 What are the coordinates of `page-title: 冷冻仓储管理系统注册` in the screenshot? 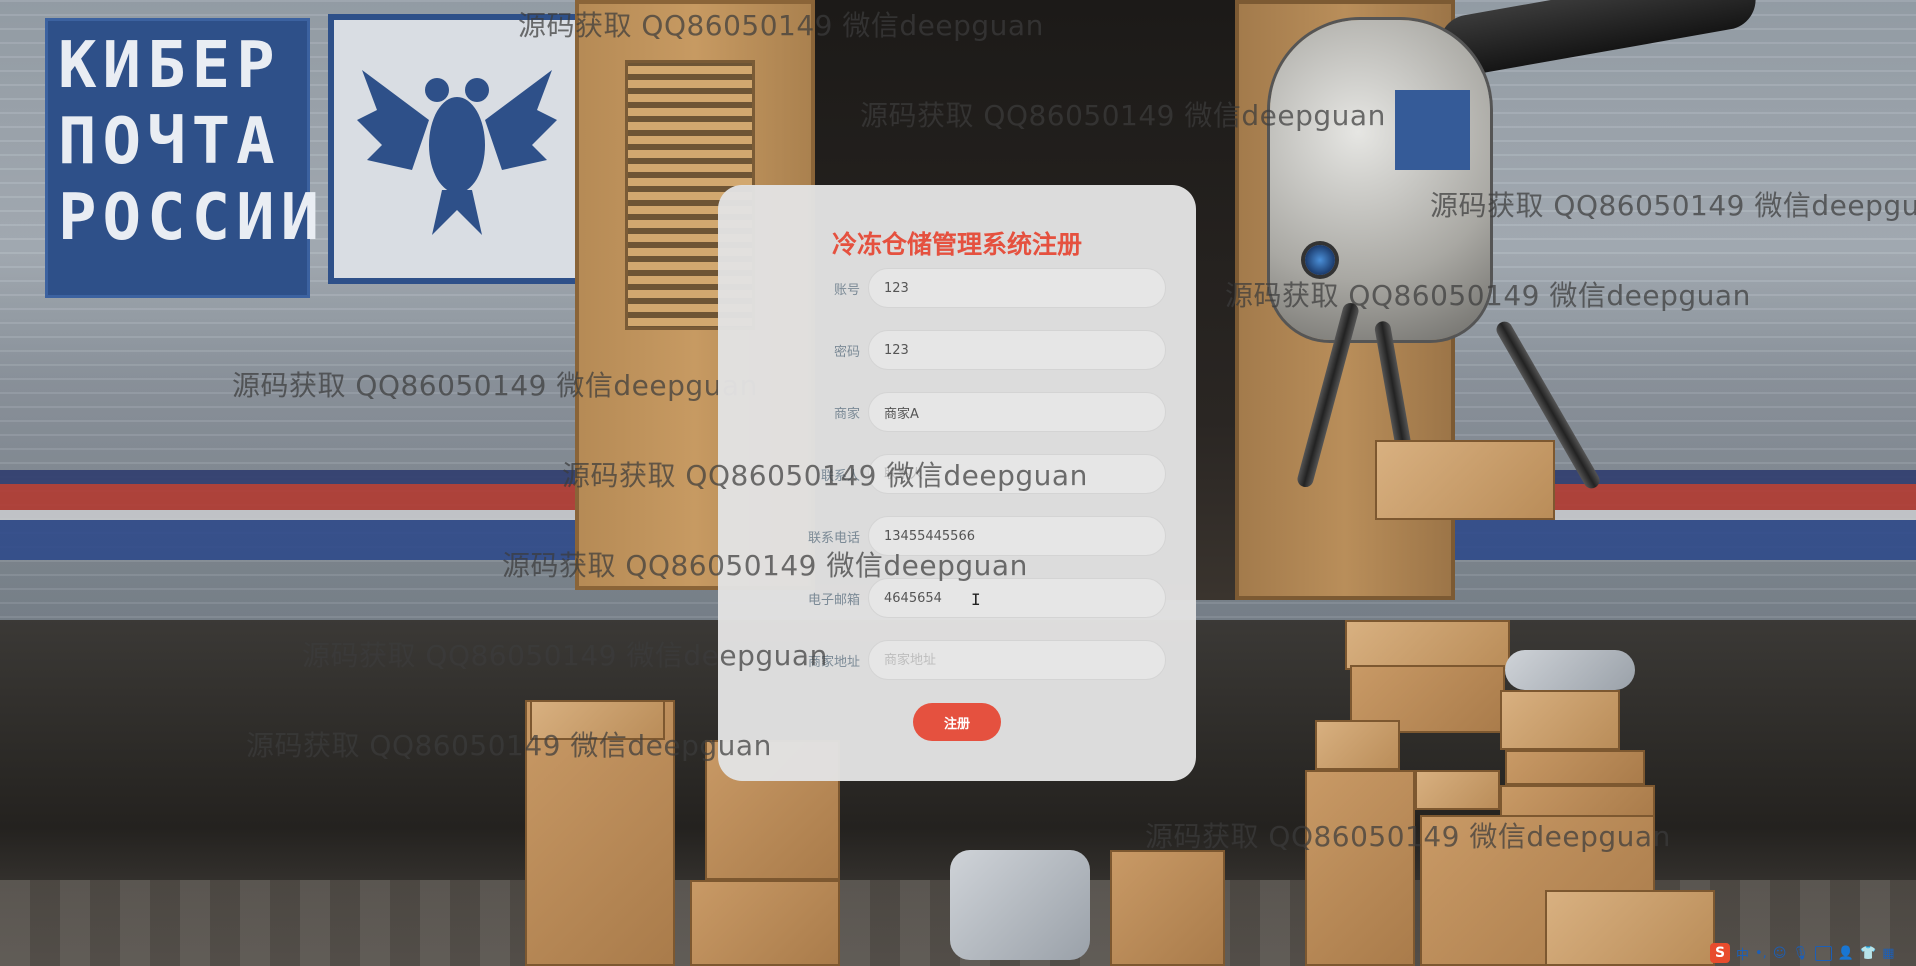 It's located at (956, 244).